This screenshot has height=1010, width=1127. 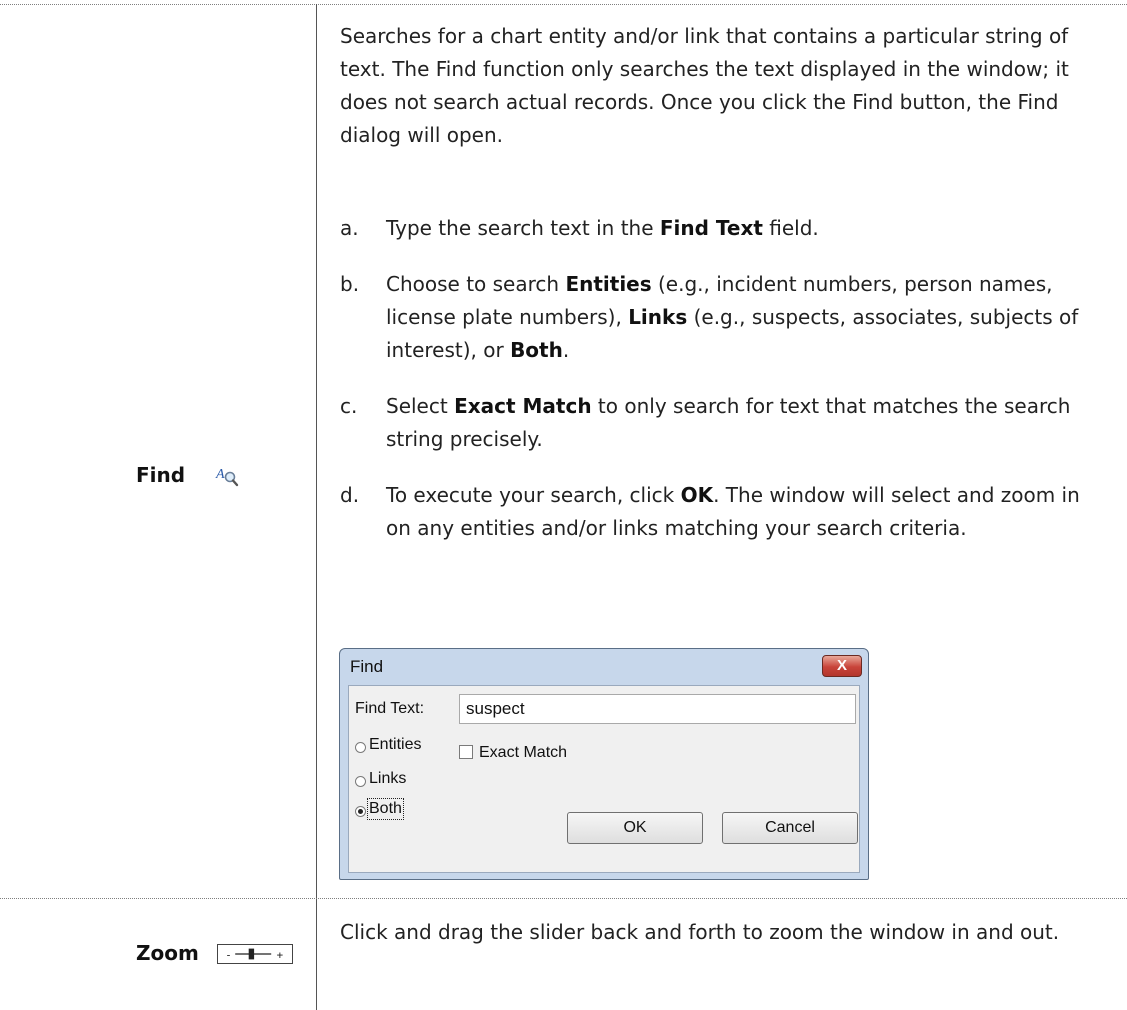 I want to click on radio-links, so click(x=360, y=781).